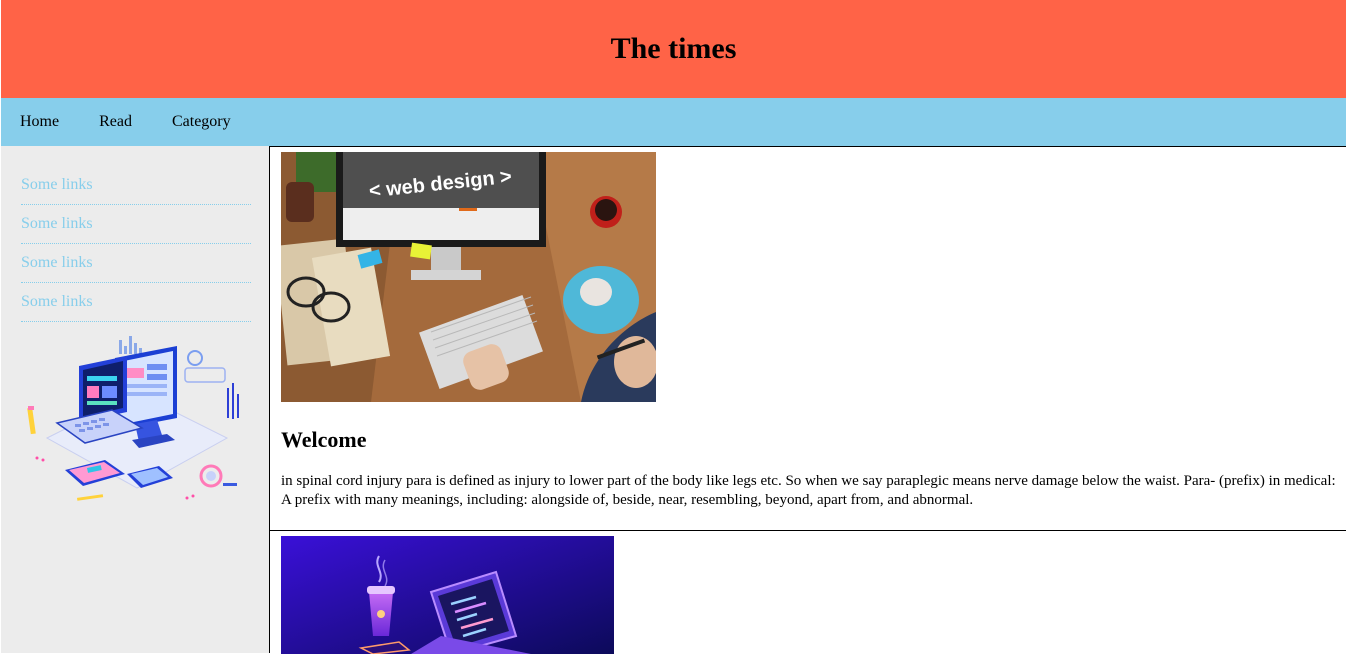  I want to click on laptop-coffee-illustration, so click(447, 595).